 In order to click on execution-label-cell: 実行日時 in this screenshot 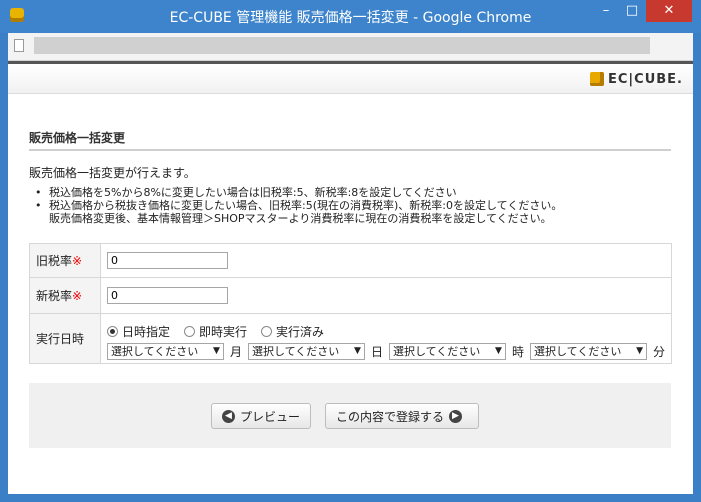, I will do `click(65, 338)`.